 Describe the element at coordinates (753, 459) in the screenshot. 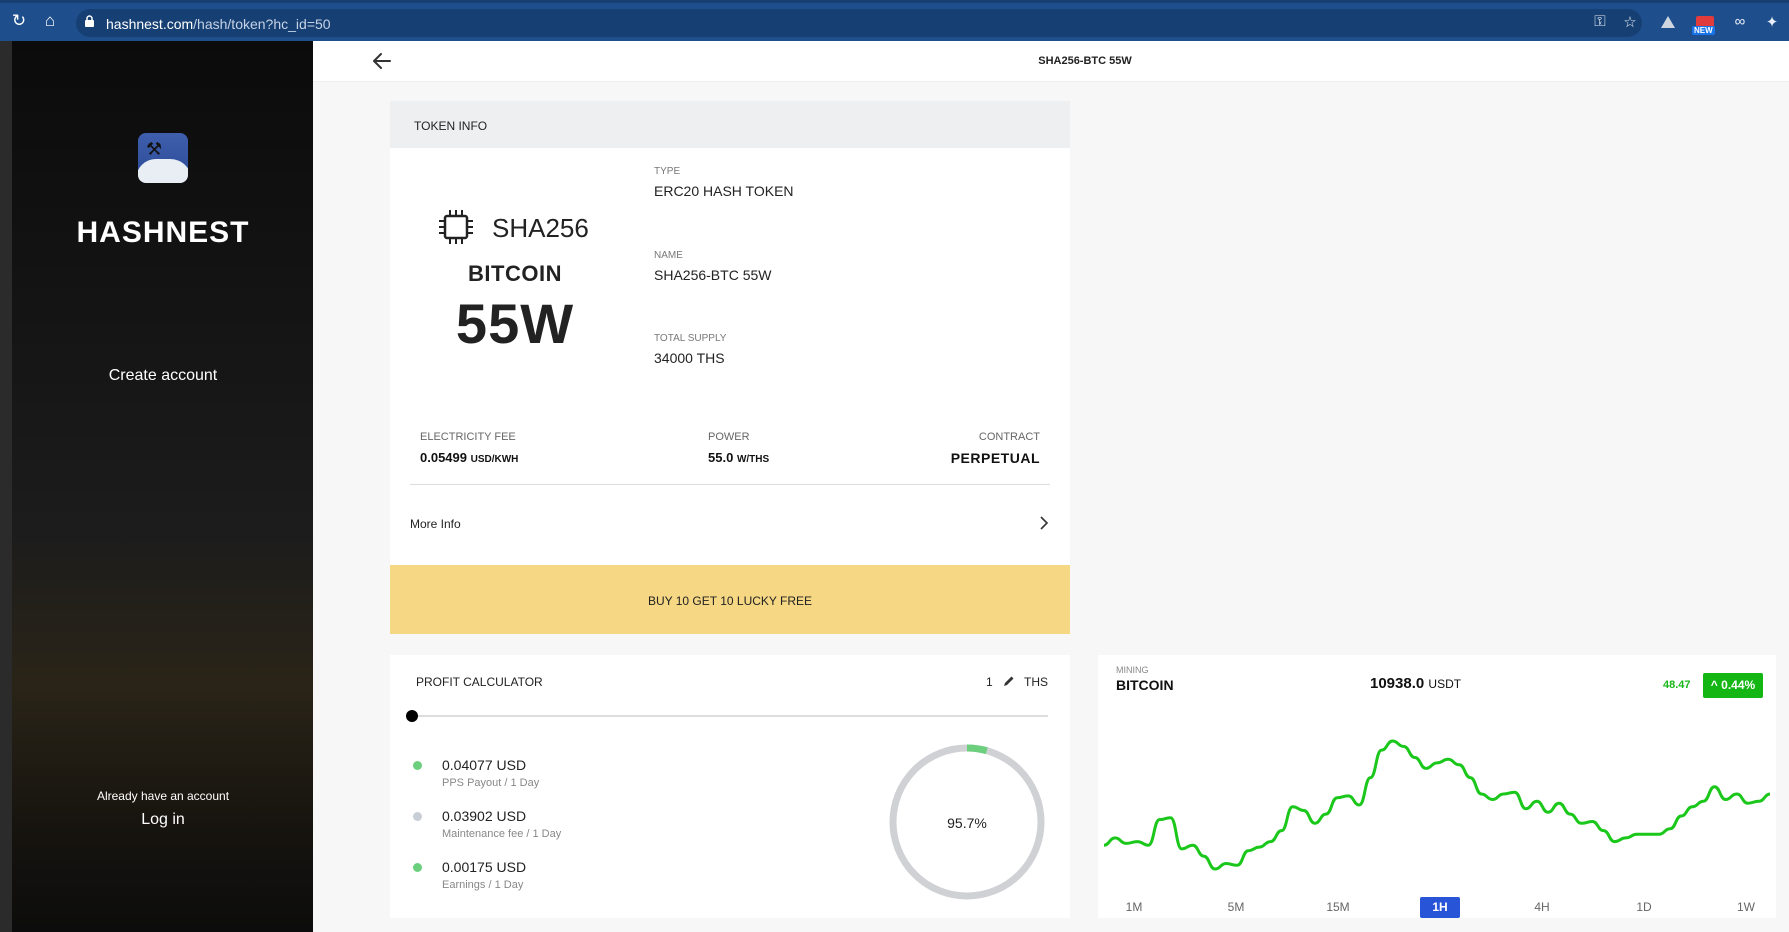

I see `power-unit: W/THS` at that location.